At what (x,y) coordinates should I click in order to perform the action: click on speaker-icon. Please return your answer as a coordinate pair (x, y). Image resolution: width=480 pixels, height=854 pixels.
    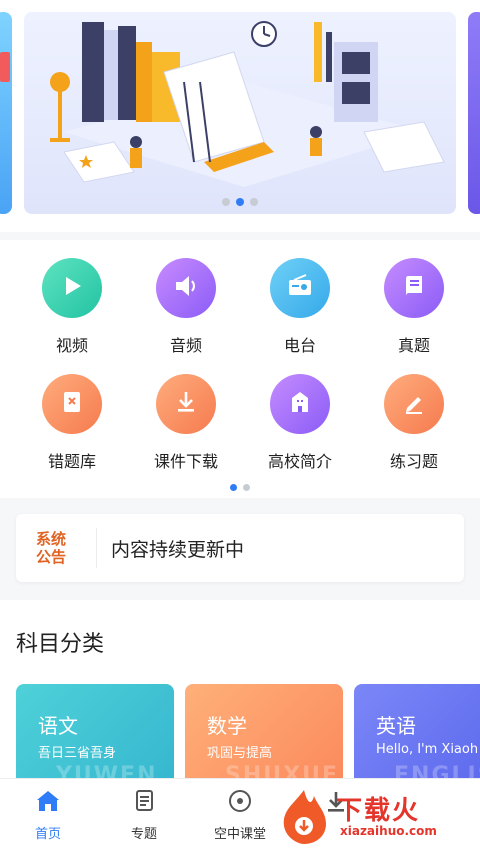
    Looking at the image, I should click on (186, 288).